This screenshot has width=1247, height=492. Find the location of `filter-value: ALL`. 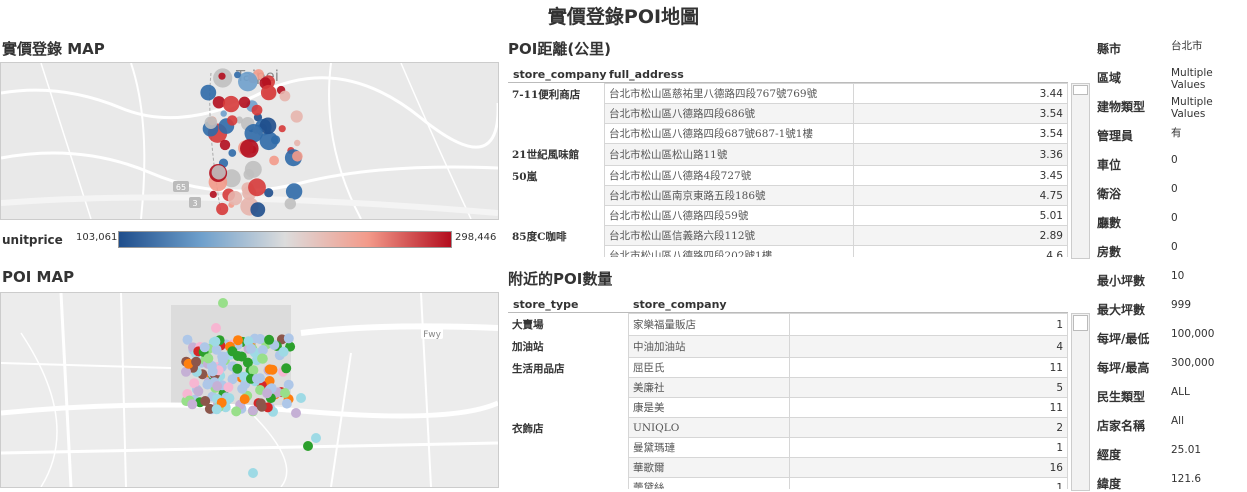

filter-value: ALL is located at coordinates (1180, 392).